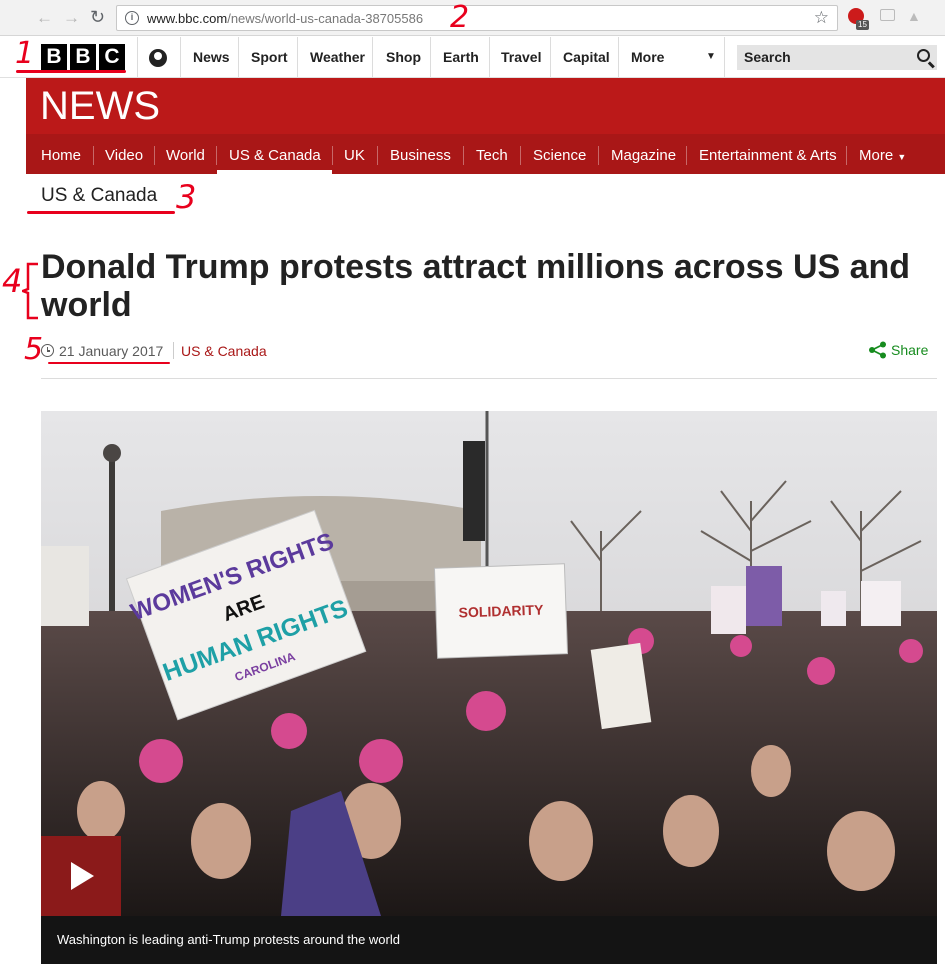  What do you see at coordinates (132, 18) in the screenshot?
I see `info-icon: i` at bounding box center [132, 18].